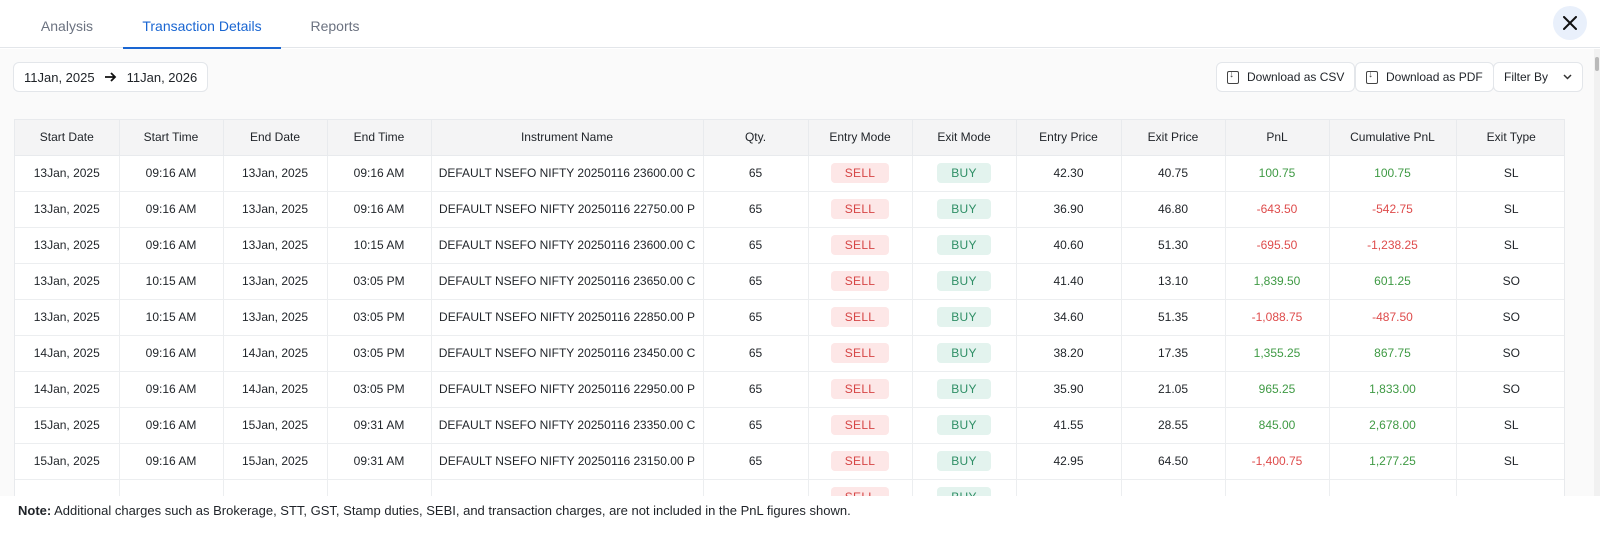 This screenshot has height=540, width=1600. I want to click on cell-entry-price: 36.90, so click(1069, 209).